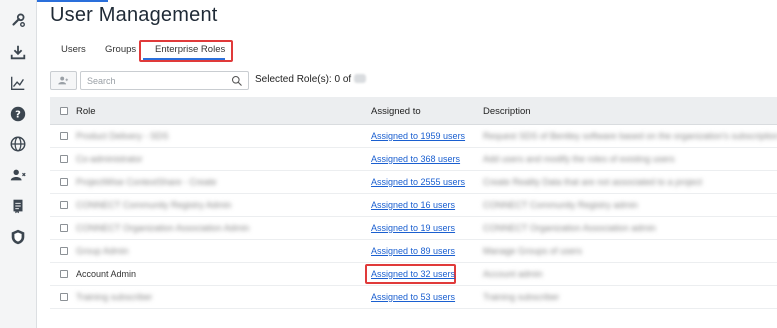 The image size is (777, 328). I want to click on role-name: Product Delivery - SDS, so click(122, 136).